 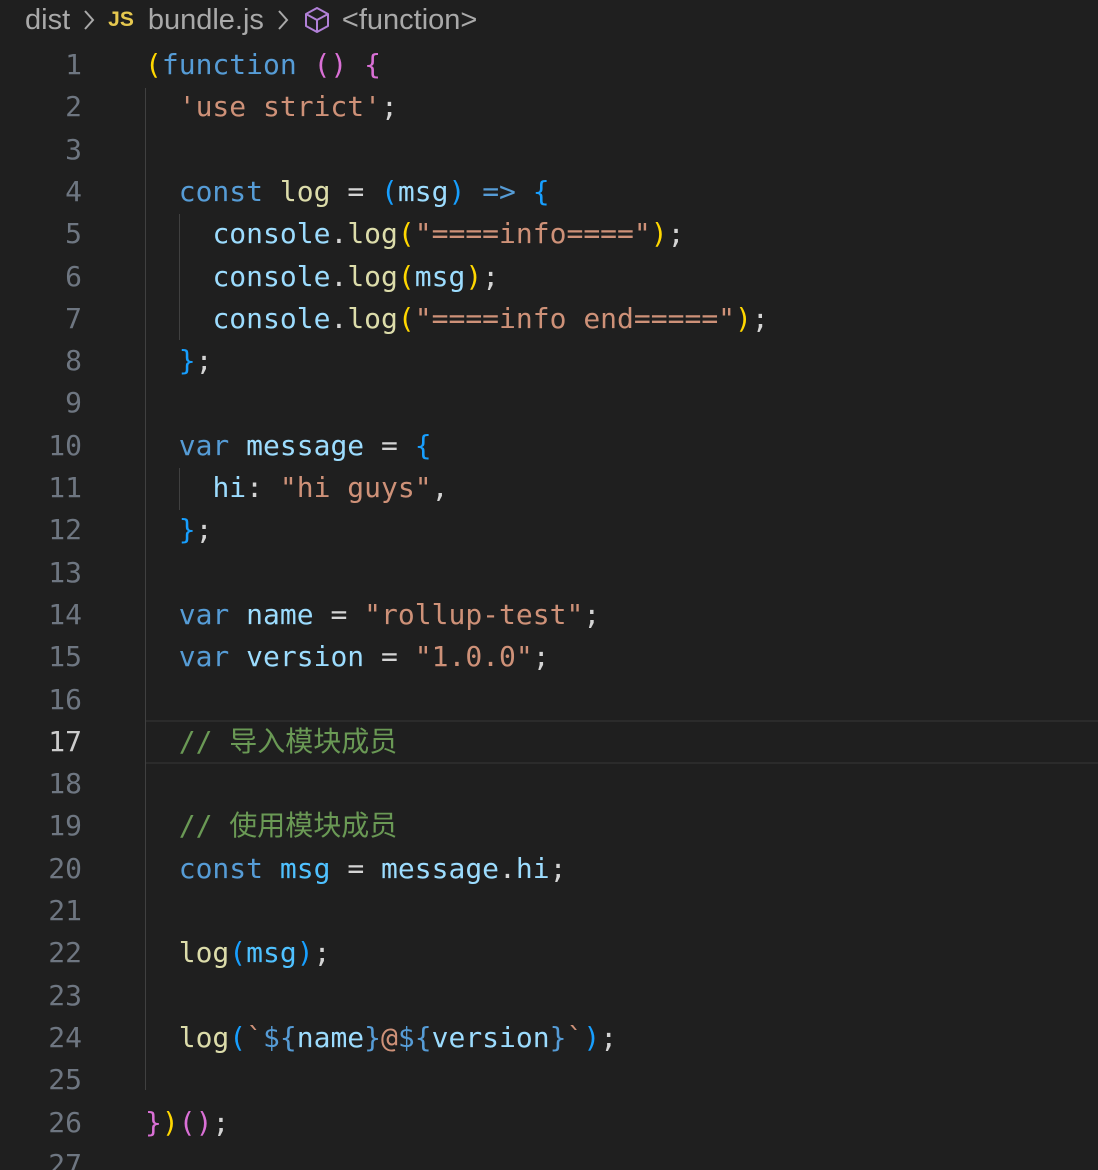 I want to click on line-number: 7, so click(x=73, y=318).